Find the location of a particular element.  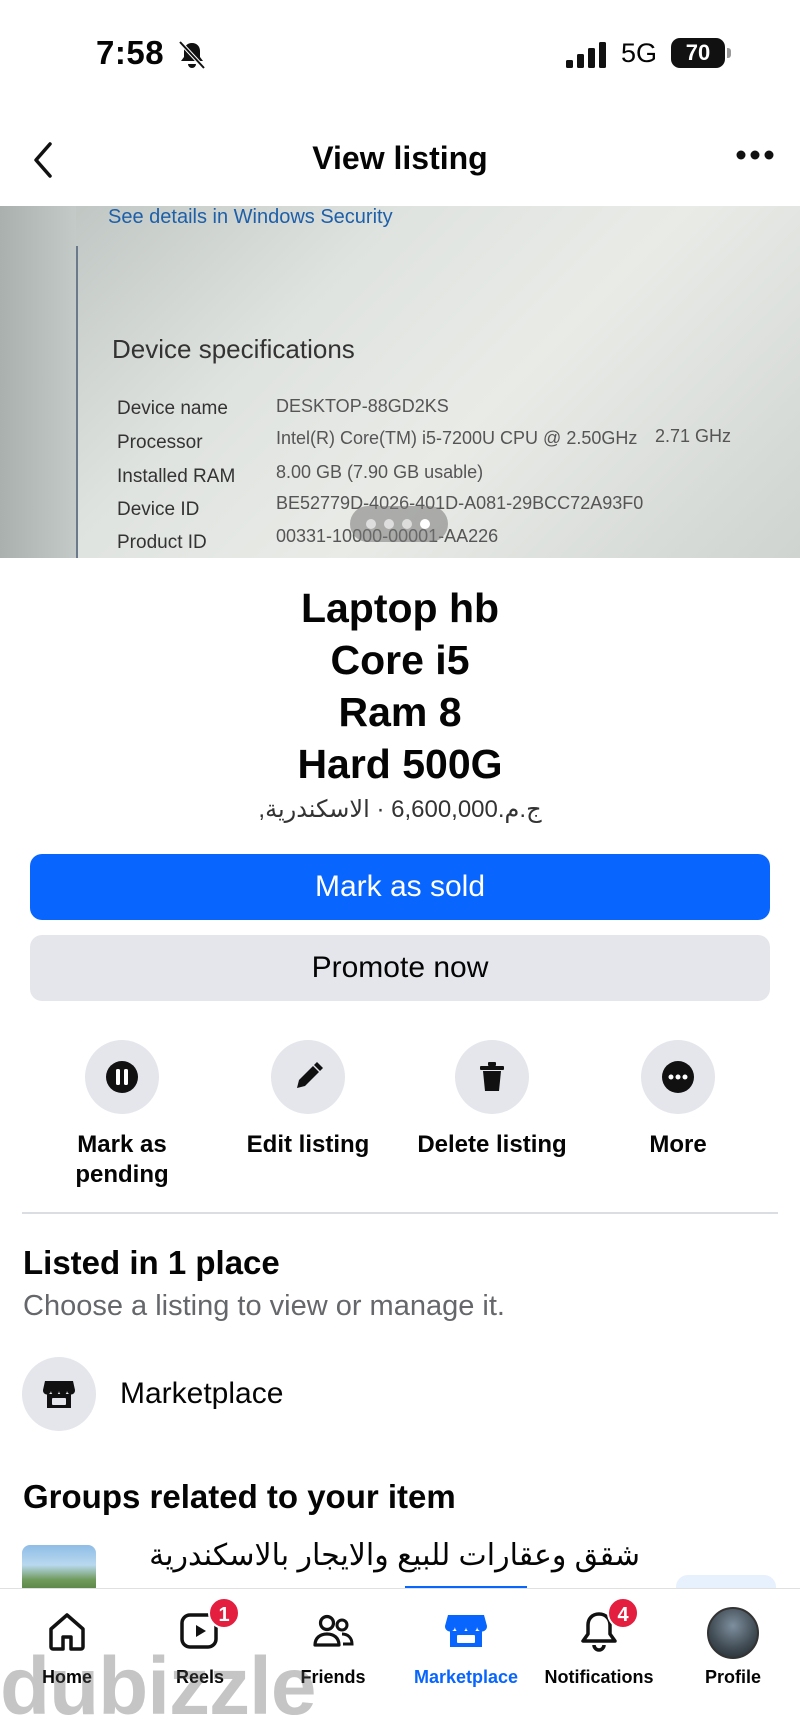

tab-label: Notifications is located at coordinates (599, 1677).